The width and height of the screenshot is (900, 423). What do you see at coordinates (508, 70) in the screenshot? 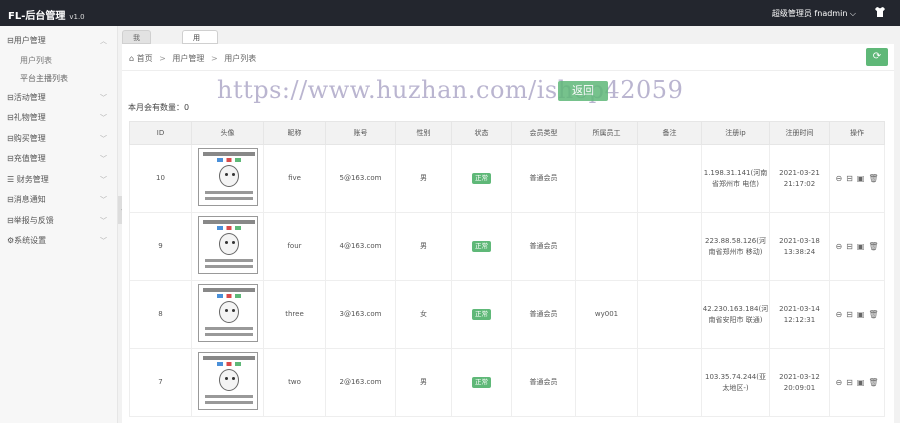
I see `divider` at bounding box center [508, 70].